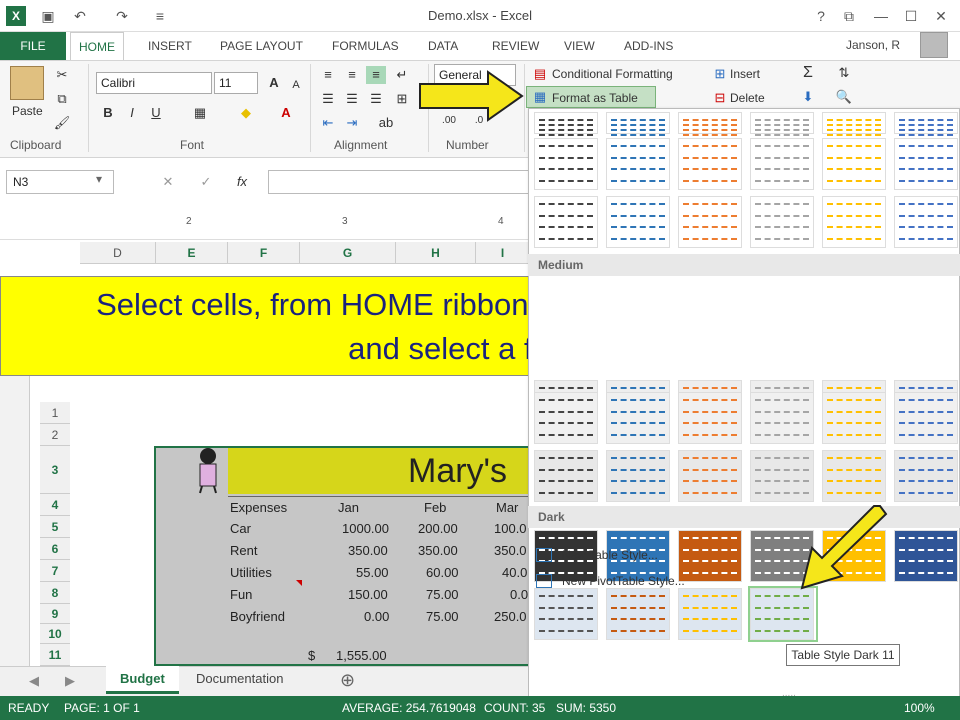  Describe the element at coordinates (361, 655) in the screenshot. I see `total-value: 1,555.00` at that location.